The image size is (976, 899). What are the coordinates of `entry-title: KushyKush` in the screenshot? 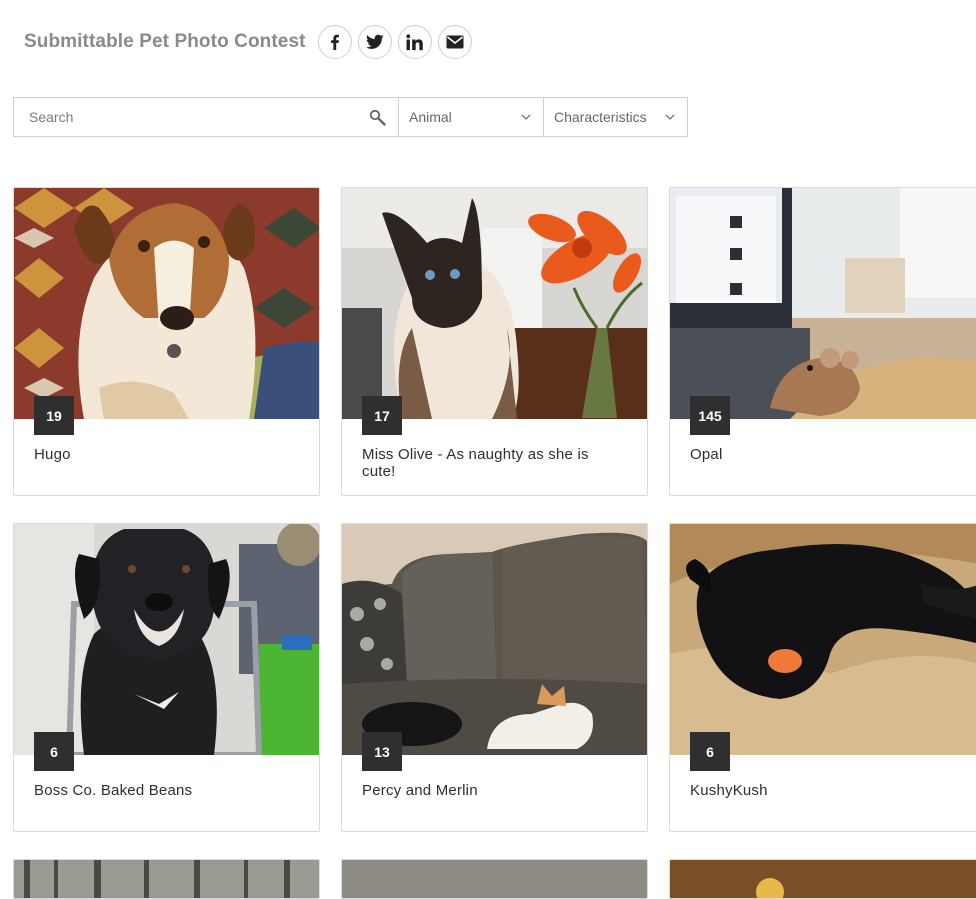 It's located at (729, 790).